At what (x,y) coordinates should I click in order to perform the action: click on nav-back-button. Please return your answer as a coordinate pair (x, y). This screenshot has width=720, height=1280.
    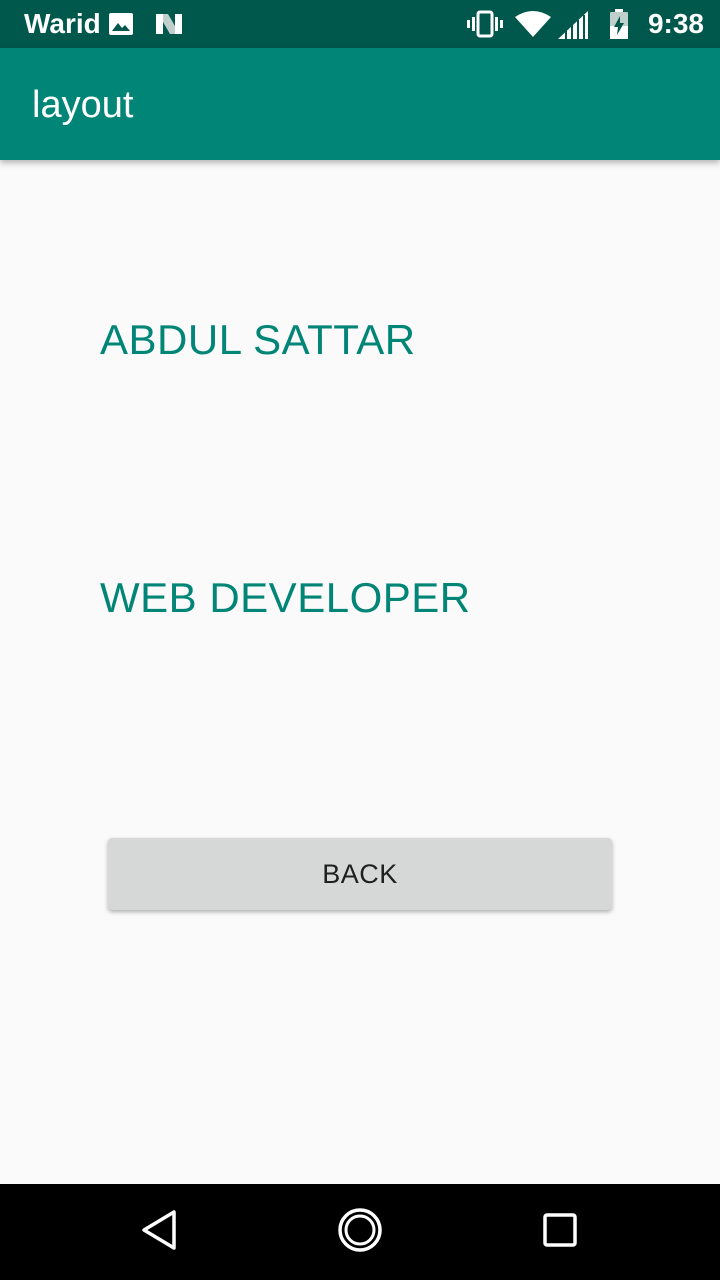
    Looking at the image, I should click on (160, 1232).